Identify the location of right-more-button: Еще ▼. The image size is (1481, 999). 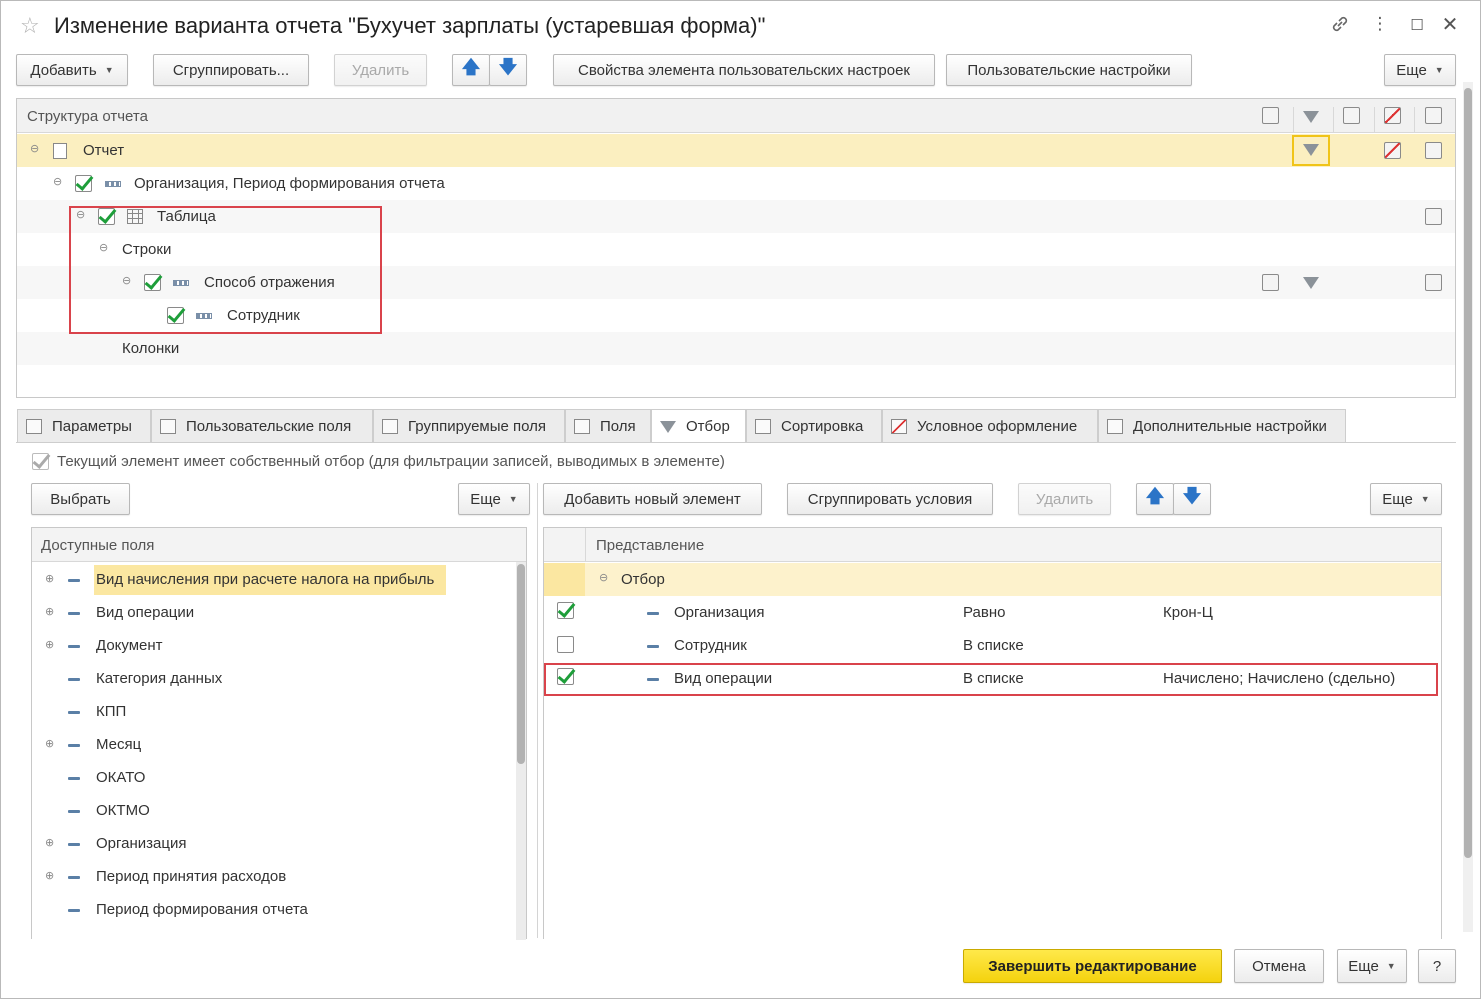
(1406, 499).